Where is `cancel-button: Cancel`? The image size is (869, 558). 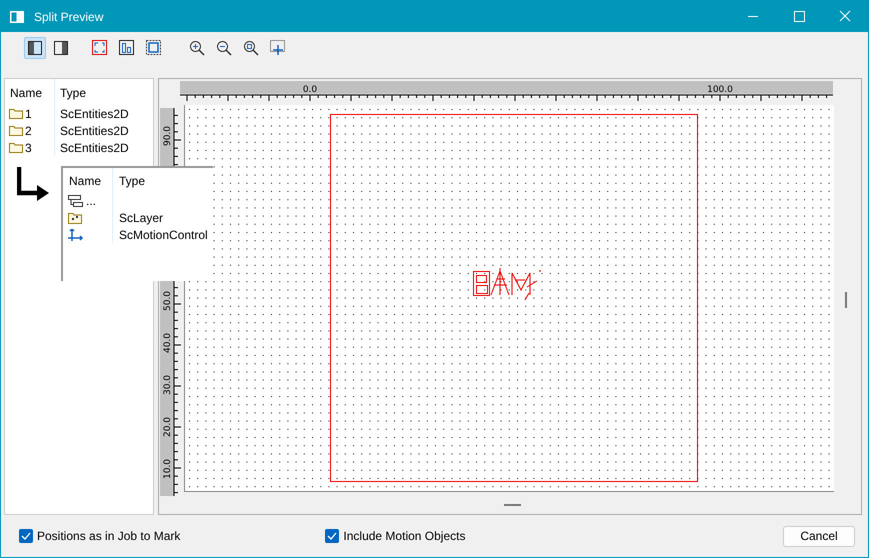
cancel-button: Cancel is located at coordinates (819, 536).